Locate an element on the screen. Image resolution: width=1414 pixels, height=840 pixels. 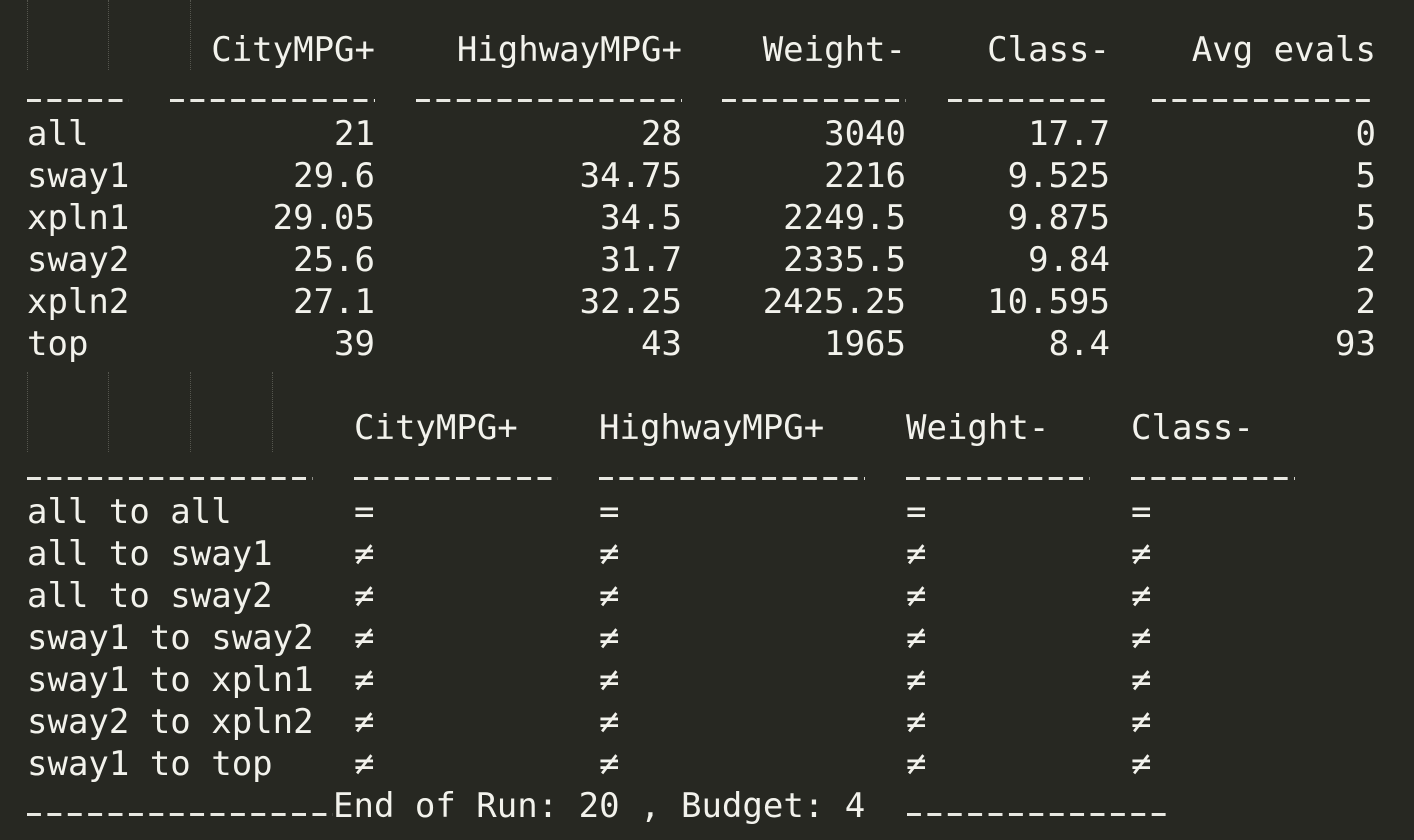
summary-cell-city-mpg: 39 is located at coordinates (354, 344).